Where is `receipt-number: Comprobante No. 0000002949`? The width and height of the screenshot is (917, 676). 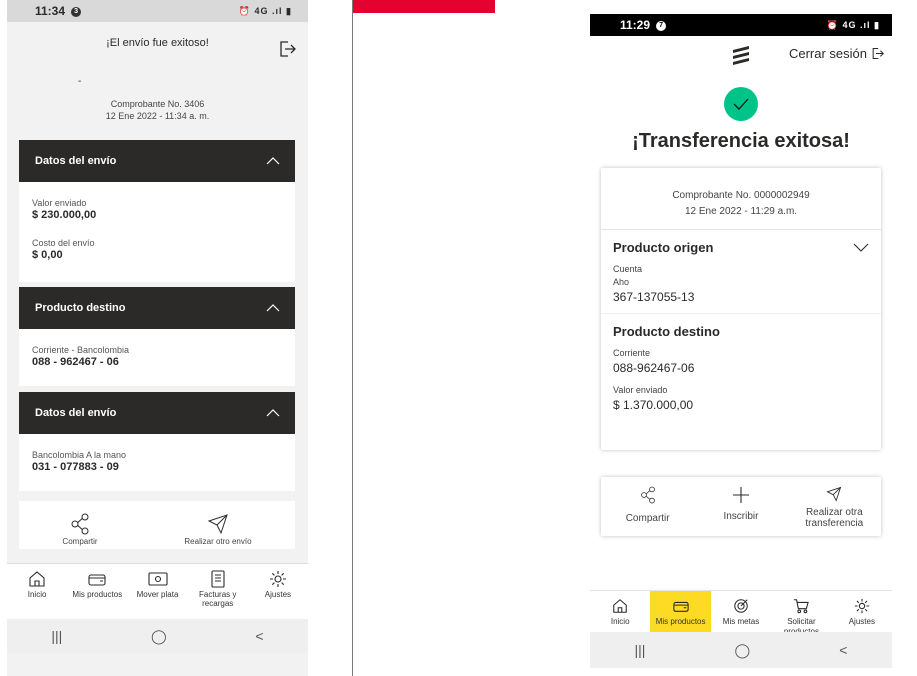
receipt-number: Comprobante No. 0000002949 is located at coordinates (741, 195).